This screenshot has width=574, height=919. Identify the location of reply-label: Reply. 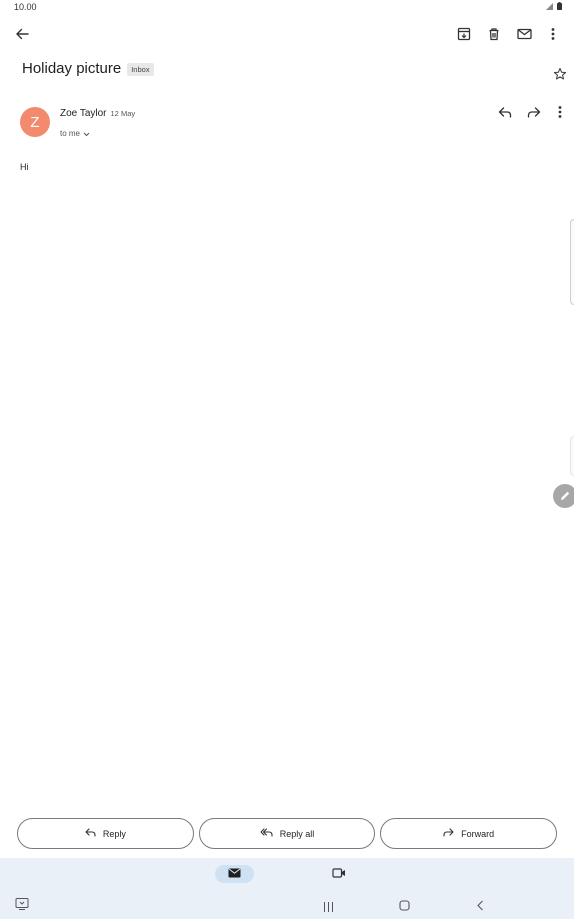
(114, 833).